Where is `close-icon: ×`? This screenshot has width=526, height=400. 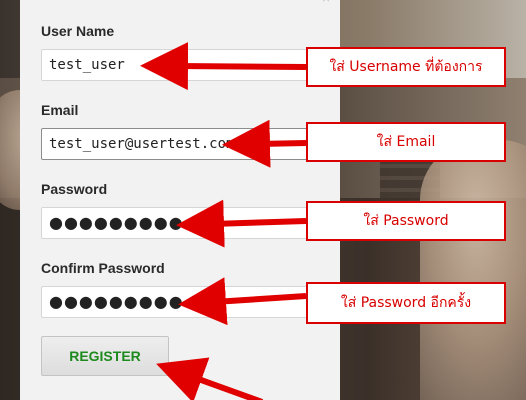 close-icon: × is located at coordinates (326, 3).